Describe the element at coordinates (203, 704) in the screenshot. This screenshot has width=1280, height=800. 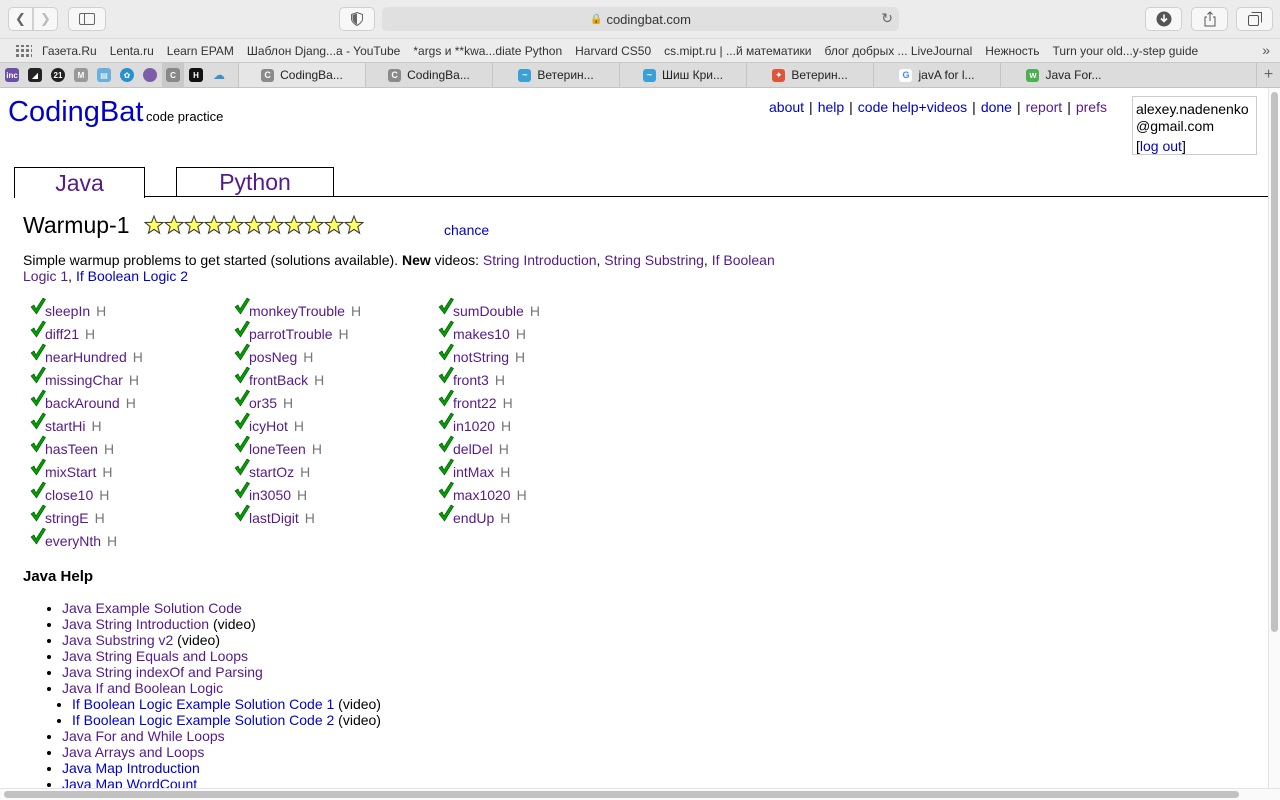
I see `help-link: If Boolean Logic Example Solution Code 1` at that location.